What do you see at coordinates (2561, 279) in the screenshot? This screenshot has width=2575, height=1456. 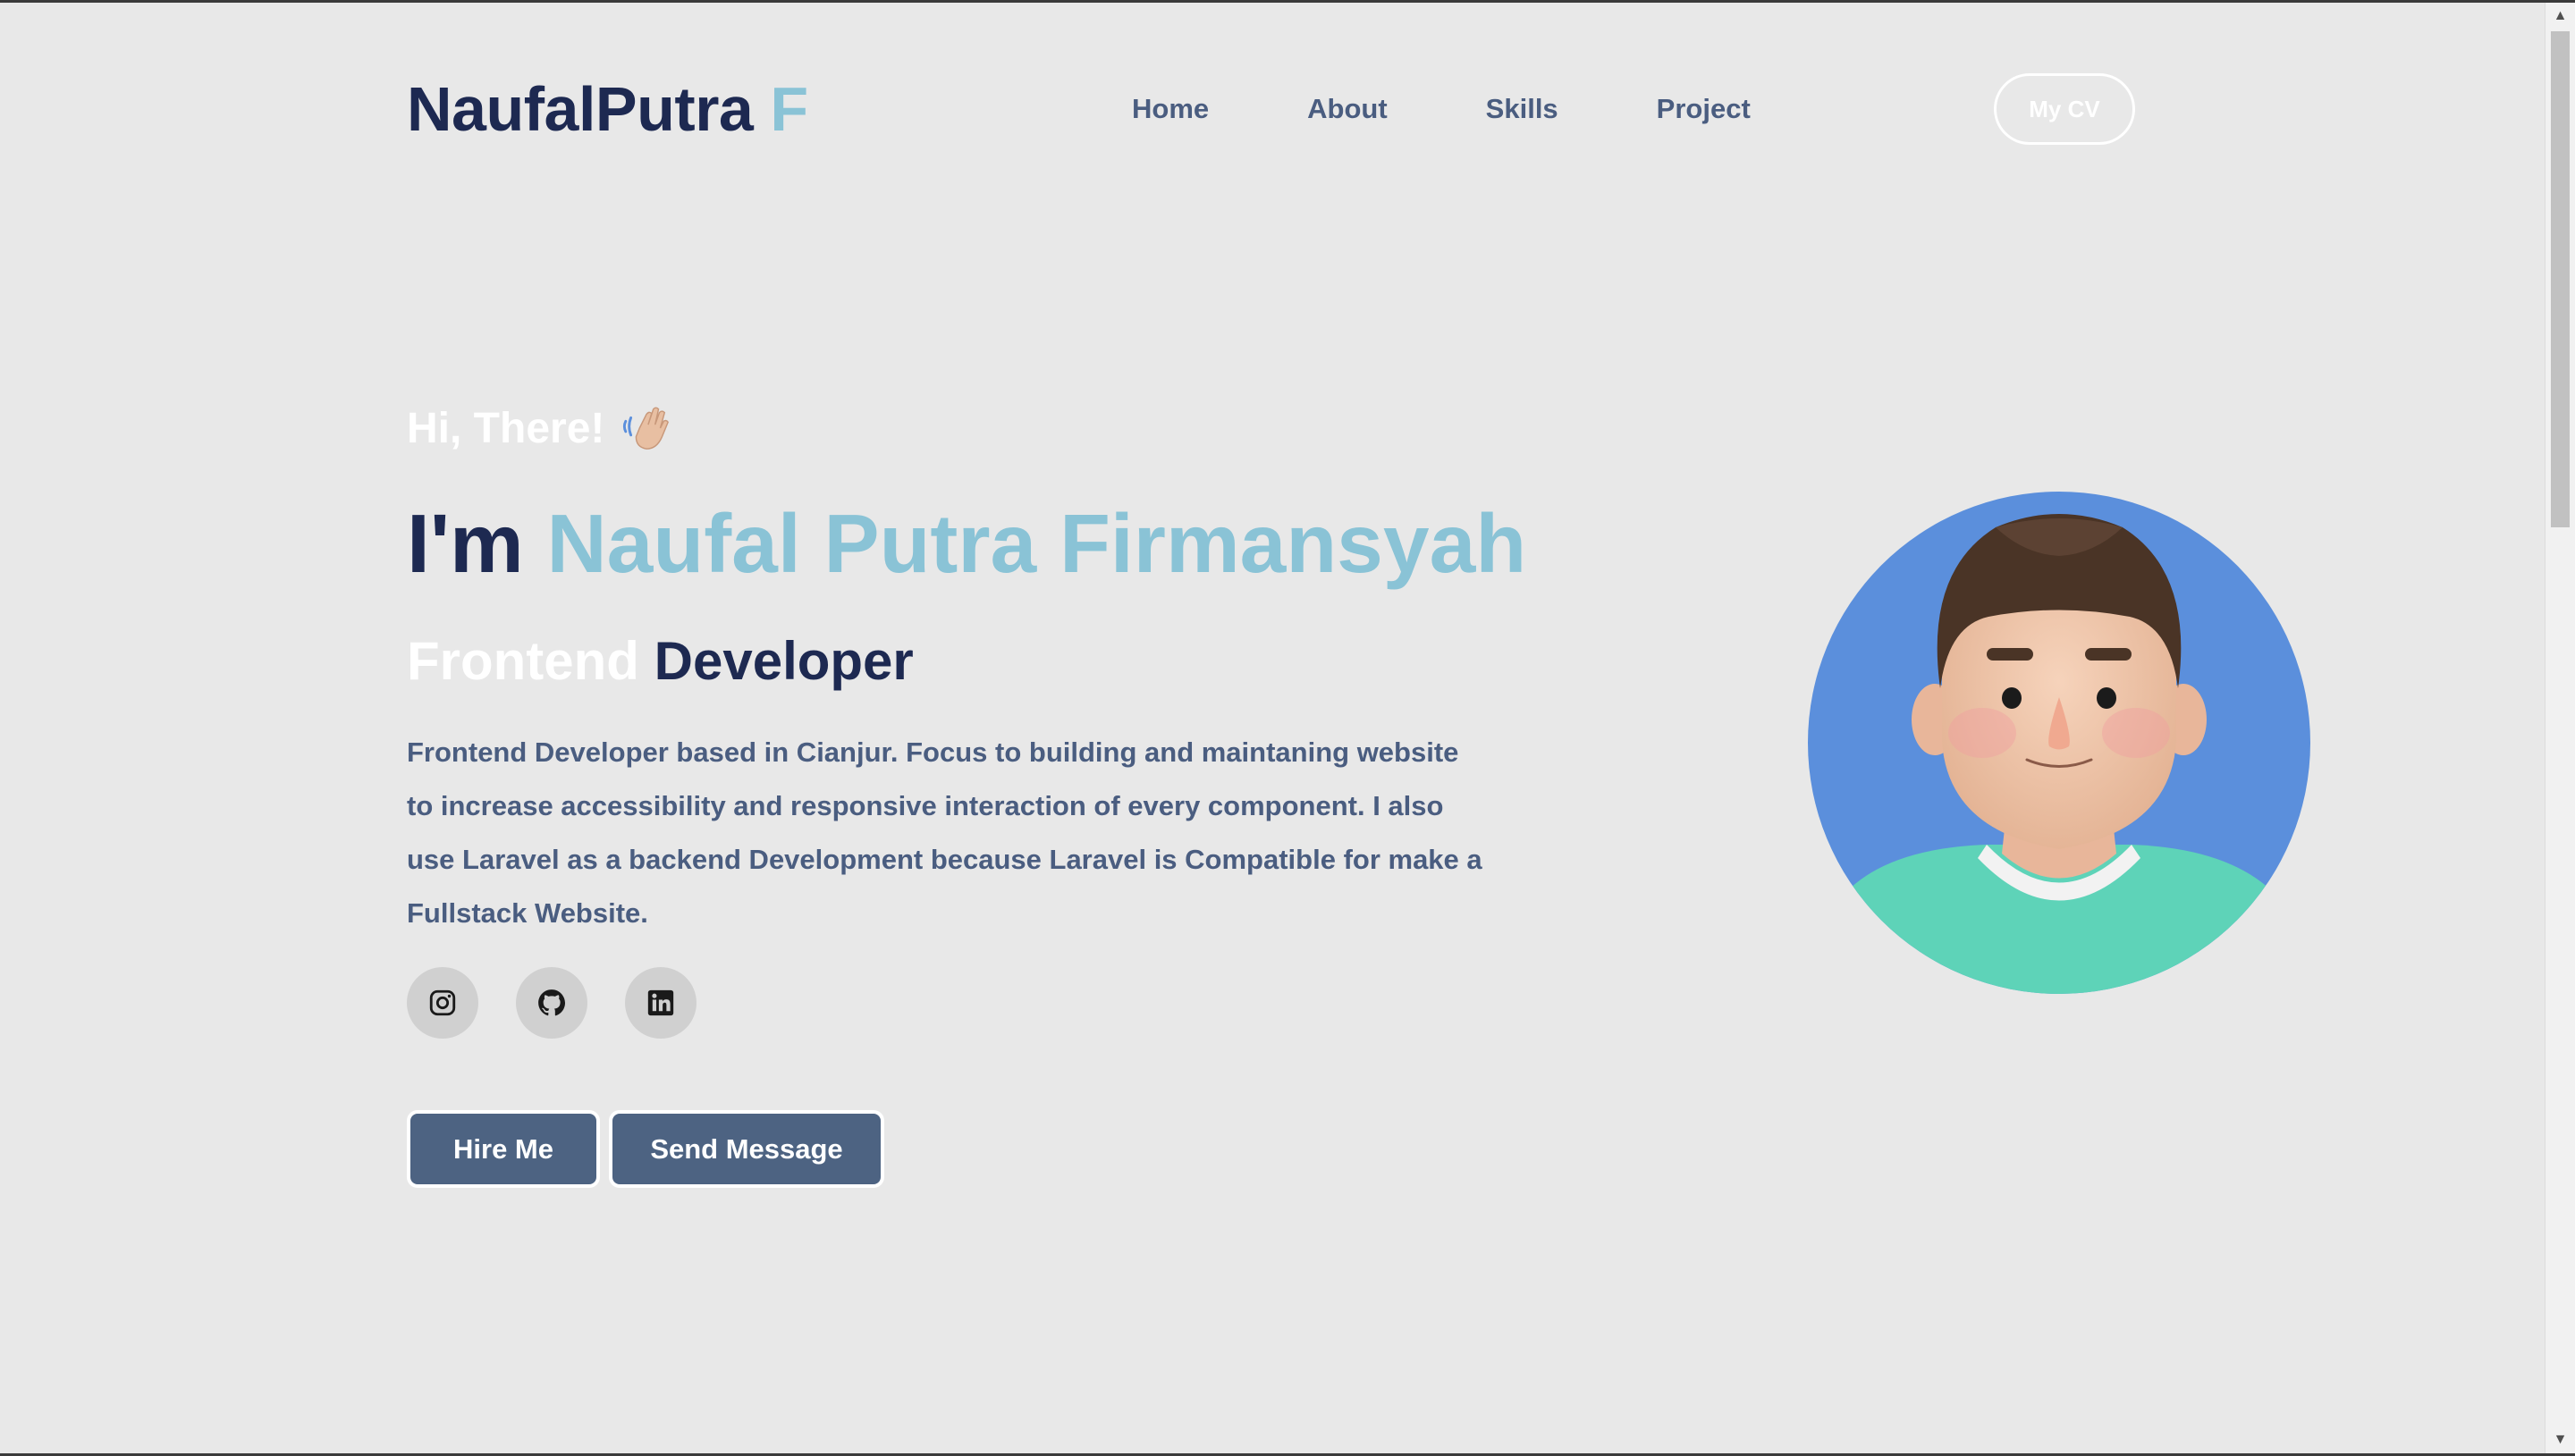 I see `scroll-thumb` at bounding box center [2561, 279].